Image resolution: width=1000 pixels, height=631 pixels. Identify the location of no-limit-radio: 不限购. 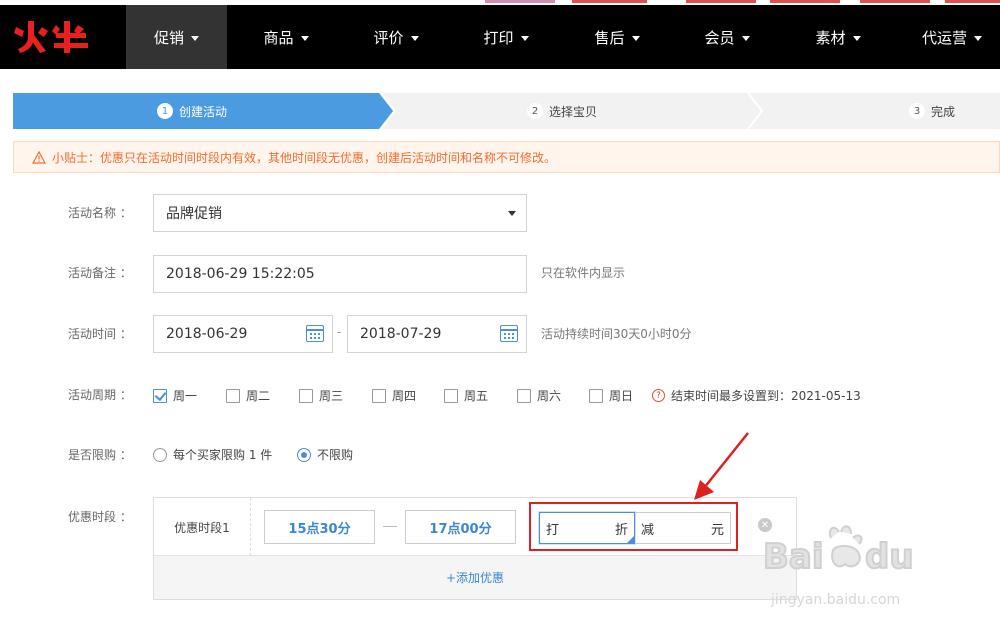
(325, 454).